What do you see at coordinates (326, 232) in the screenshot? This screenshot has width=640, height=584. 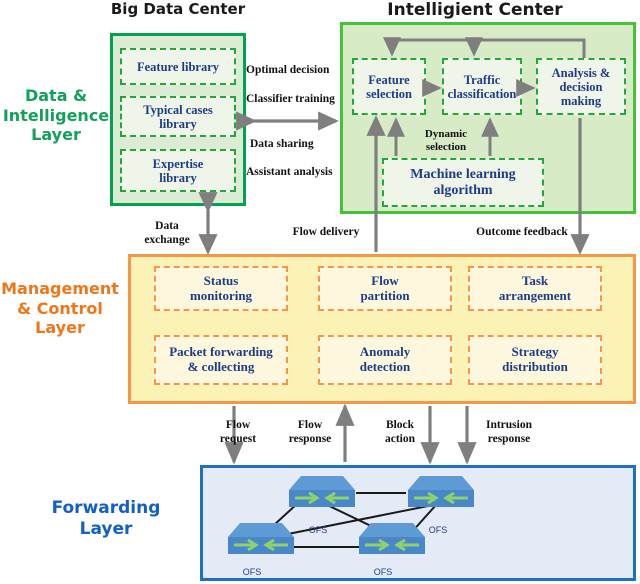 I see `label-flow-delivery: Flow delivery` at bounding box center [326, 232].